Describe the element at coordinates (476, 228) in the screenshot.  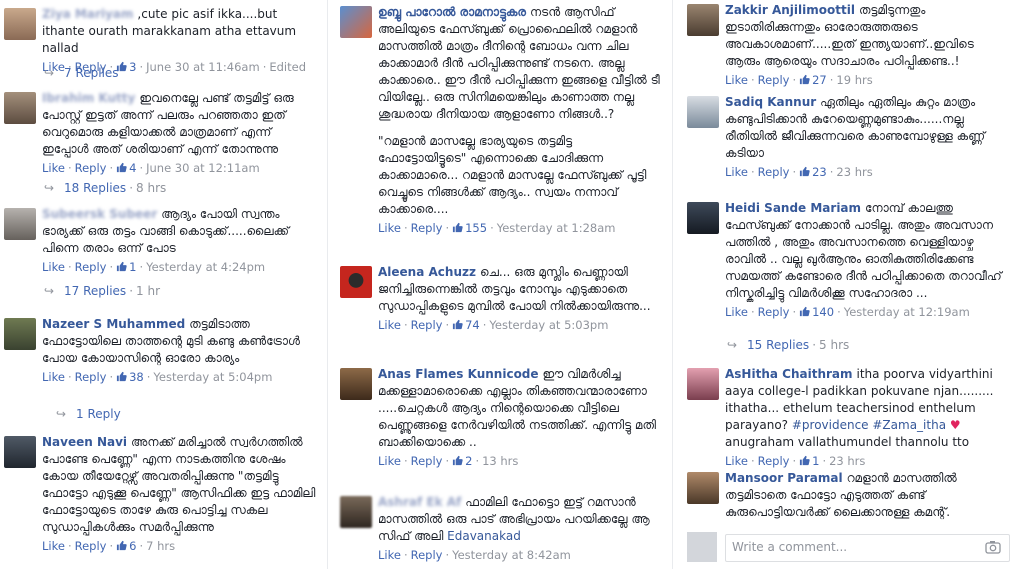
I see `like-count: 155` at that location.